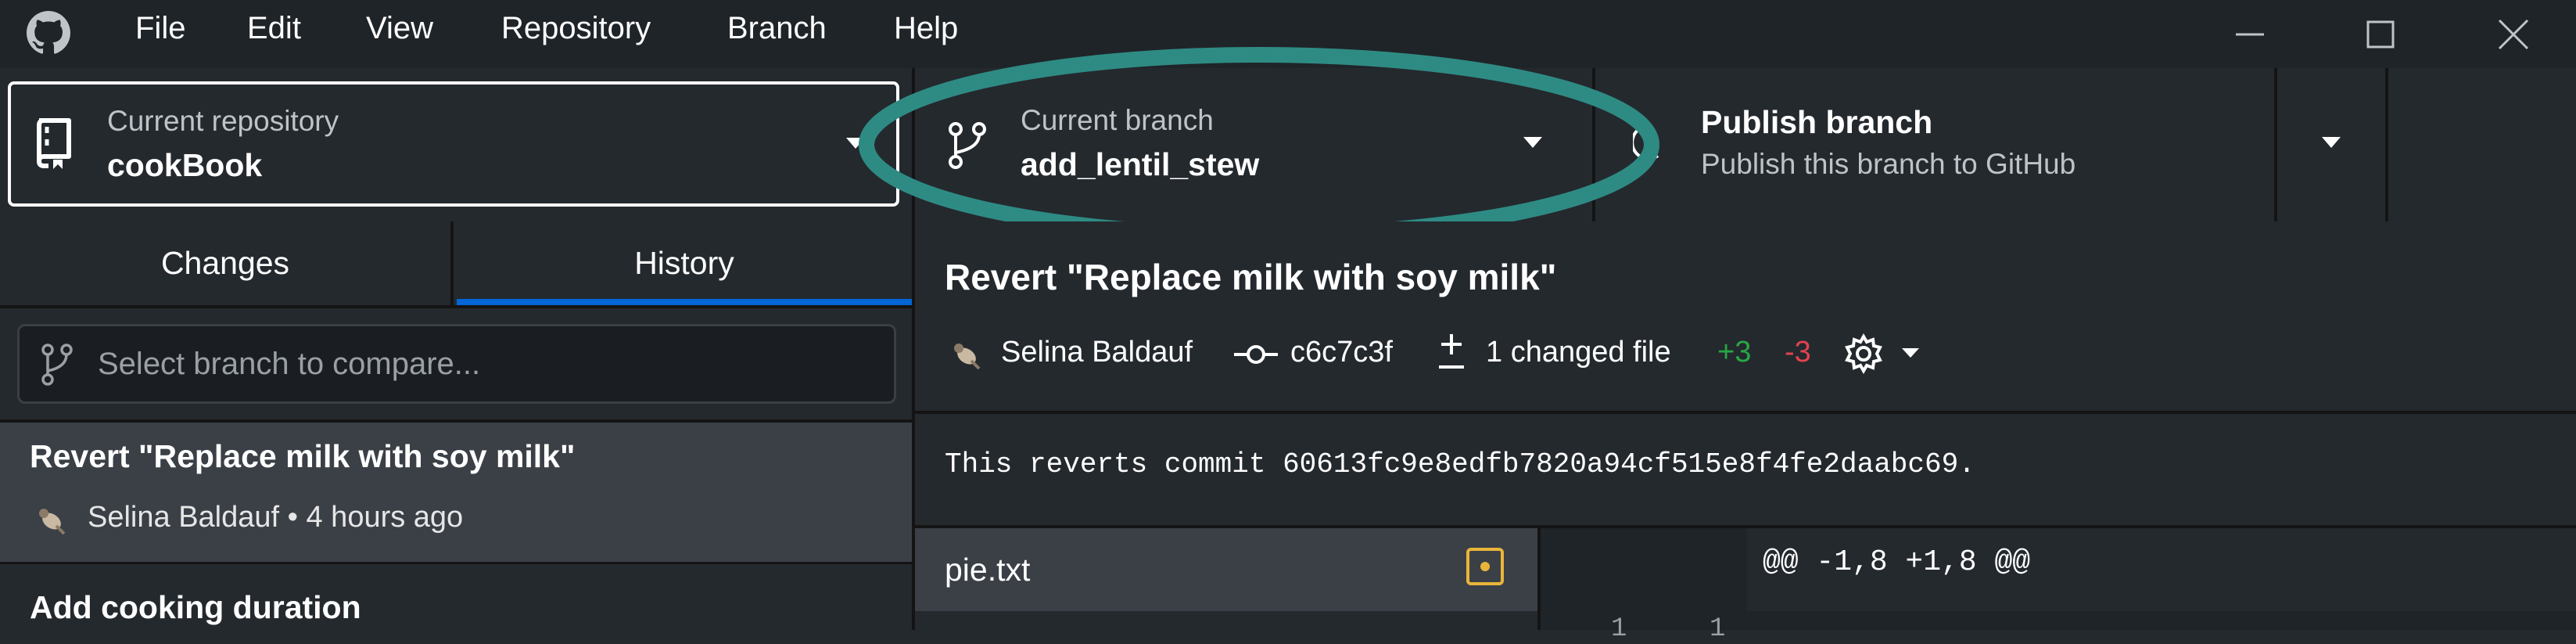 This screenshot has height=644, width=2576. What do you see at coordinates (456, 307) in the screenshot?
I see `tabs-divider` at bounding box center [456, 307].